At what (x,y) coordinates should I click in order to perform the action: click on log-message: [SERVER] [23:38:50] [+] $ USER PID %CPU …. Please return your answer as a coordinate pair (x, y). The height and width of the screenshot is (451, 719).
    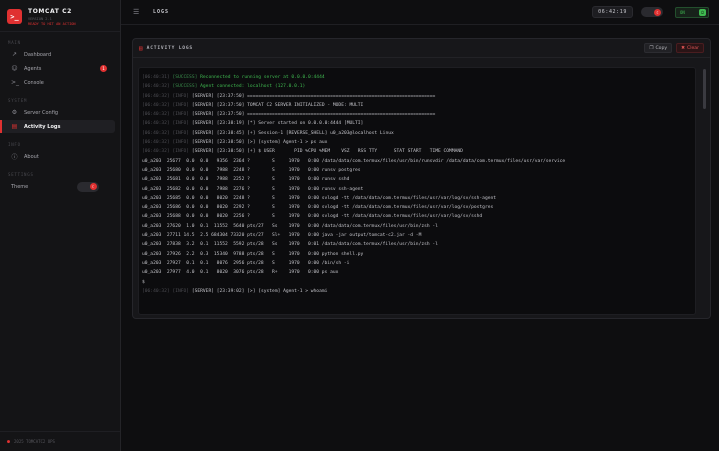
    Looking at the image, I should click on (327, 152).